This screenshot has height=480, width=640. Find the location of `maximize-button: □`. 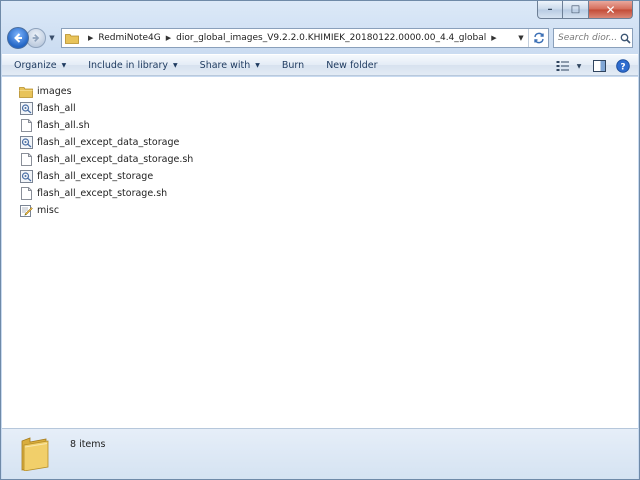

maximize-button: □ is located at coordinates (576, 10).